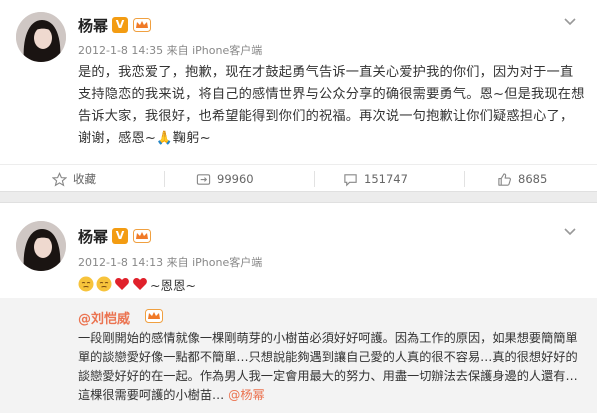 The height and width of the screenshot is (413, 597). I want to click on like-button: 8685, so click(522, 179).